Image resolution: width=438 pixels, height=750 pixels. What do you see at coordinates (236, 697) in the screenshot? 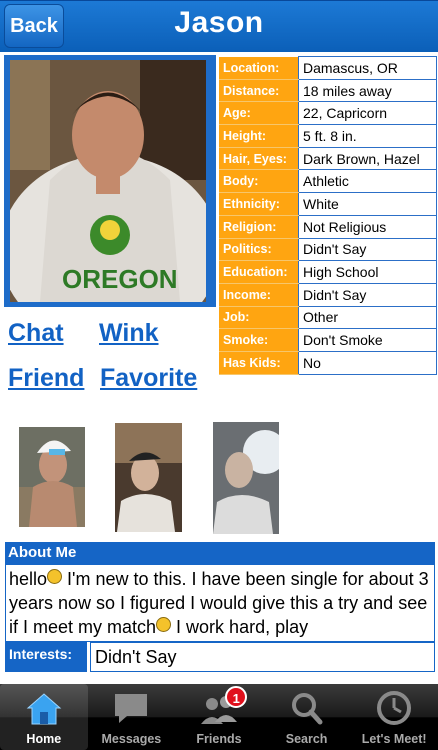
I see `friends-badge: 1` at bounding box center [236, 697].